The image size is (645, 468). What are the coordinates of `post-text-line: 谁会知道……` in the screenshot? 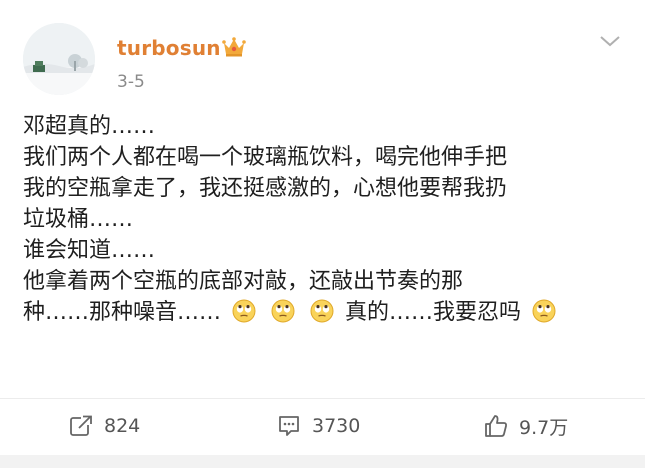 It's located at (89, 250).